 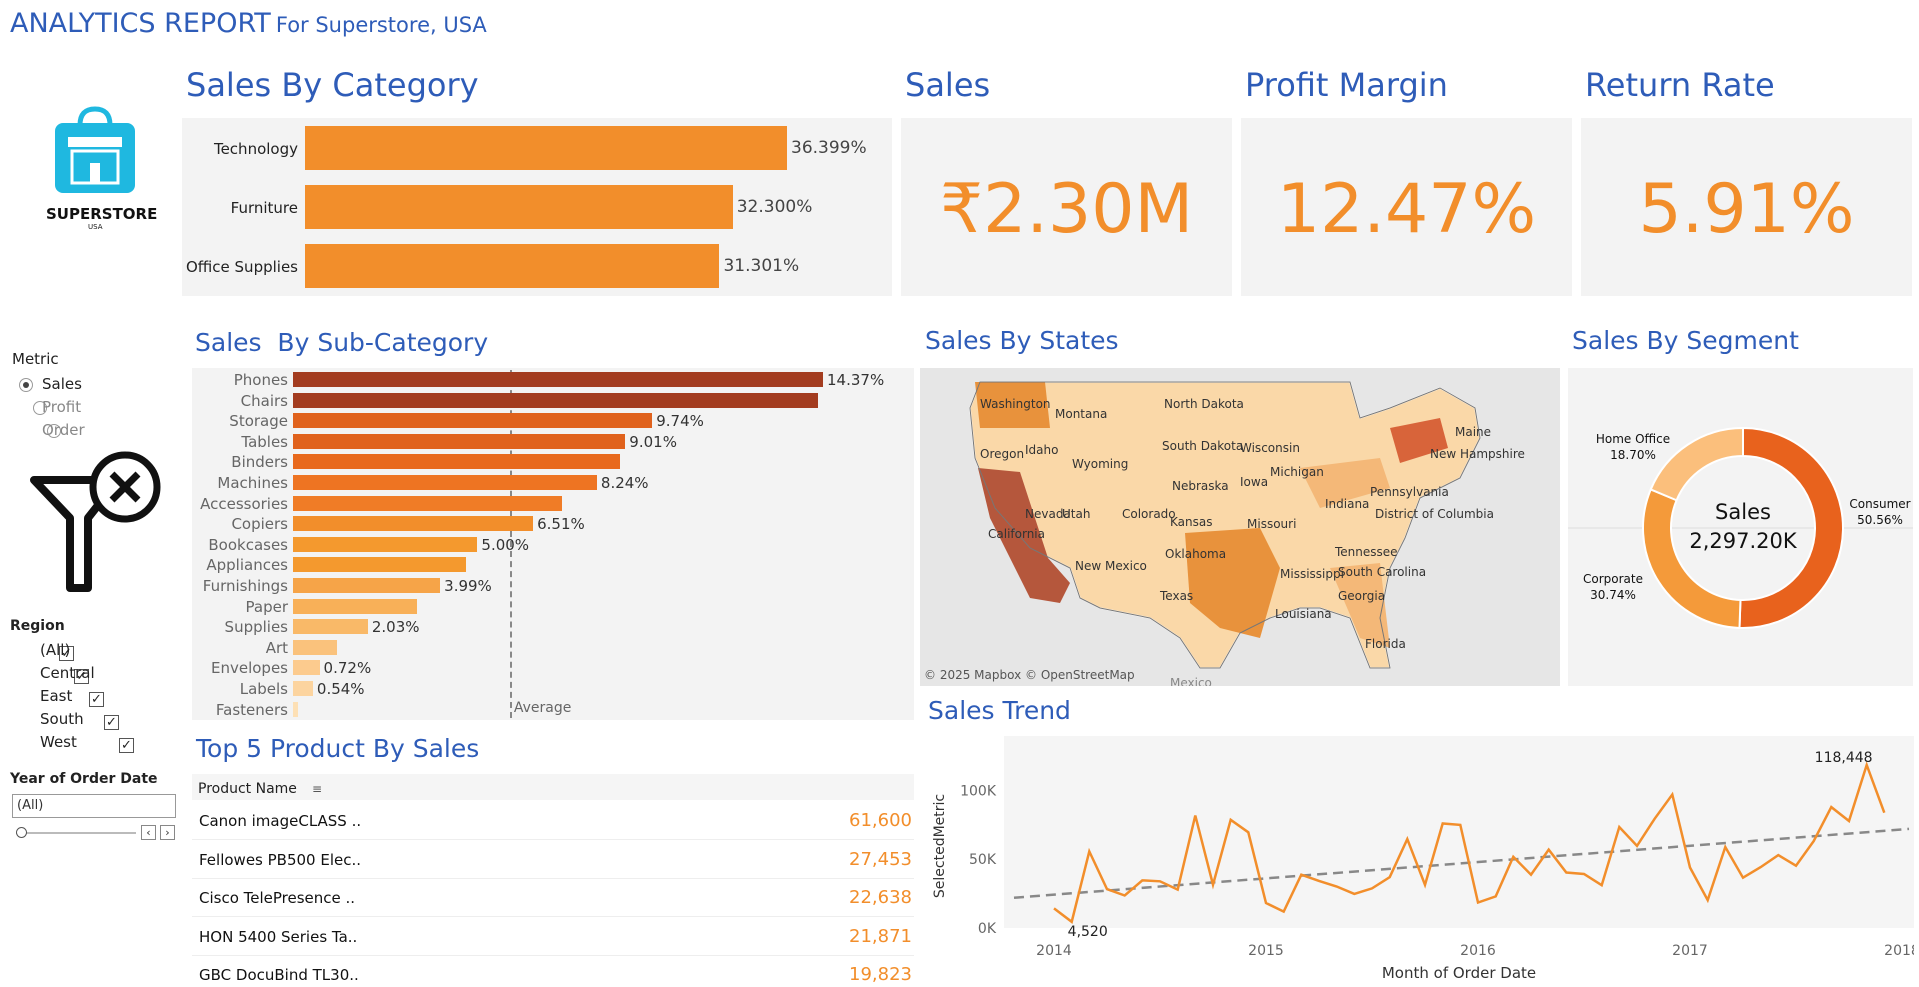 I want to click on top5-product-name: Canon imageCLASS .., so click(x=280, y=821).